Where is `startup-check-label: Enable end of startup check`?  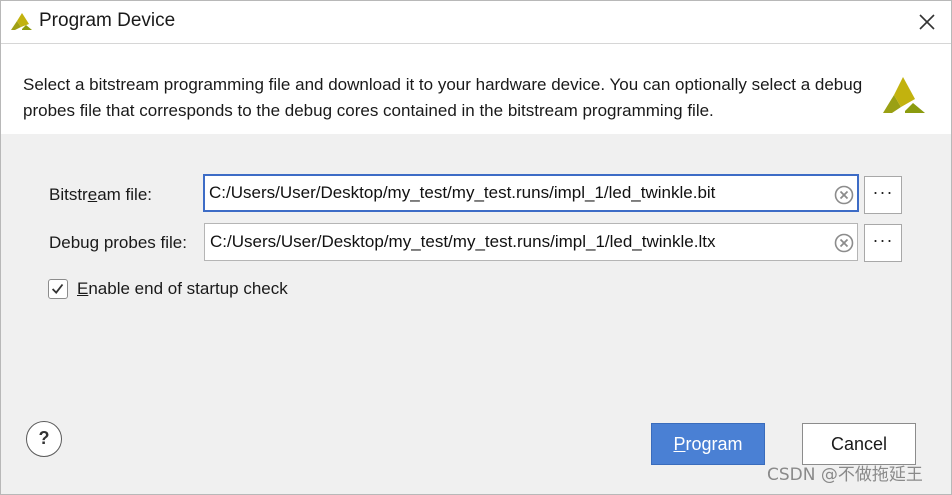 startup-check-label: Enable end of startup check is located at coordinates (182, 289).